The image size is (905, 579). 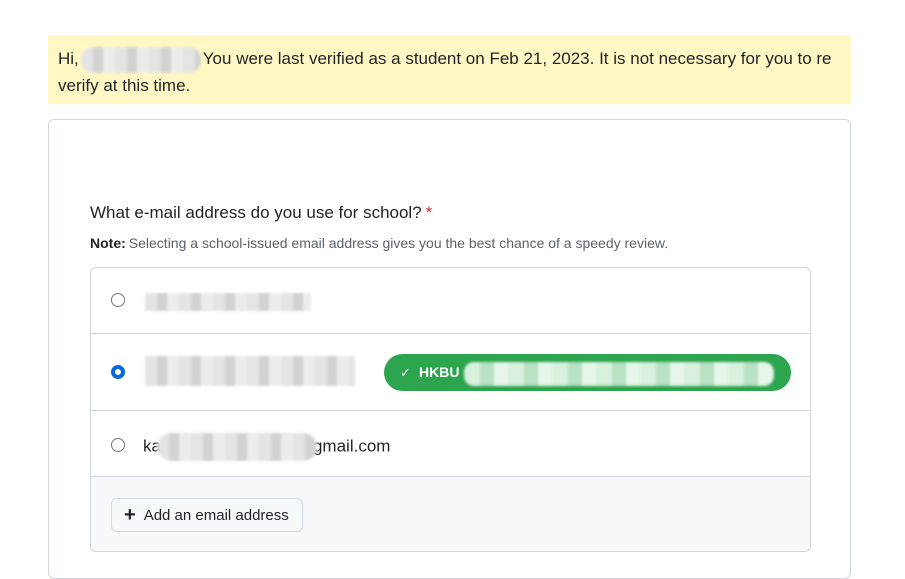 What do you see at coordinates (130, 515) in the screenshot?
I see `plus-icon: +` at bounding box center [130, 515].